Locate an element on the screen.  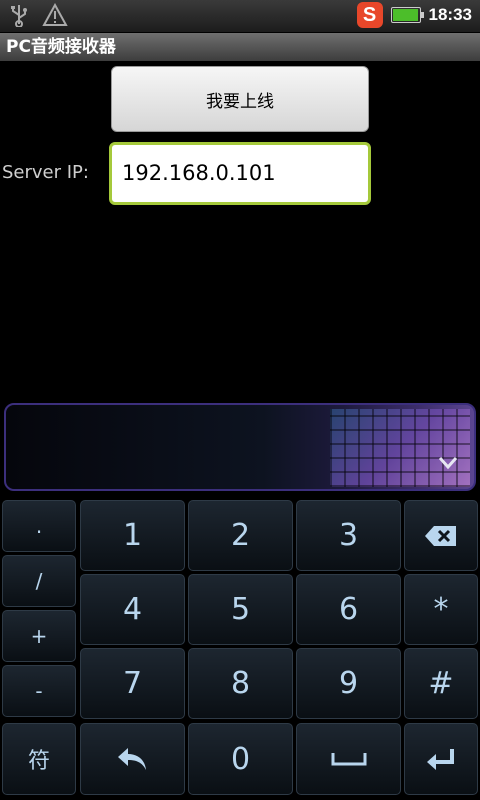
ime-candidate-bar is located at coordinates (240, 447).